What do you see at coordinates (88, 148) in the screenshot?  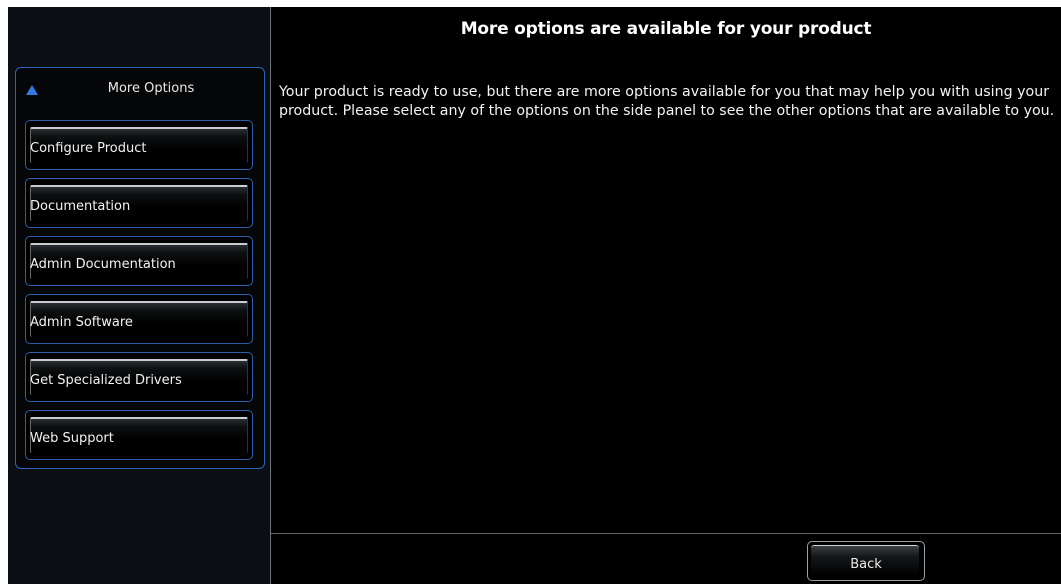 I see `option-label: Configure Product` at bounding box center [88, 148].